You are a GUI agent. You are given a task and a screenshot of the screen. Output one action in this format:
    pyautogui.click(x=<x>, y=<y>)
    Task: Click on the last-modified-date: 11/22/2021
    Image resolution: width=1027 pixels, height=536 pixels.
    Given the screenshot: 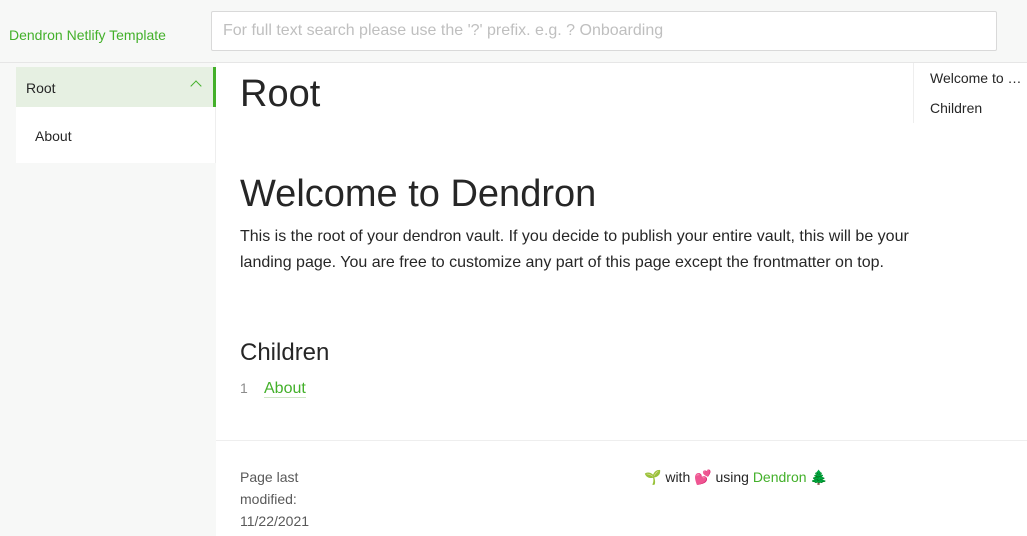 What is the action you would take?
    pyautogui.click(x=275, y=521)
    